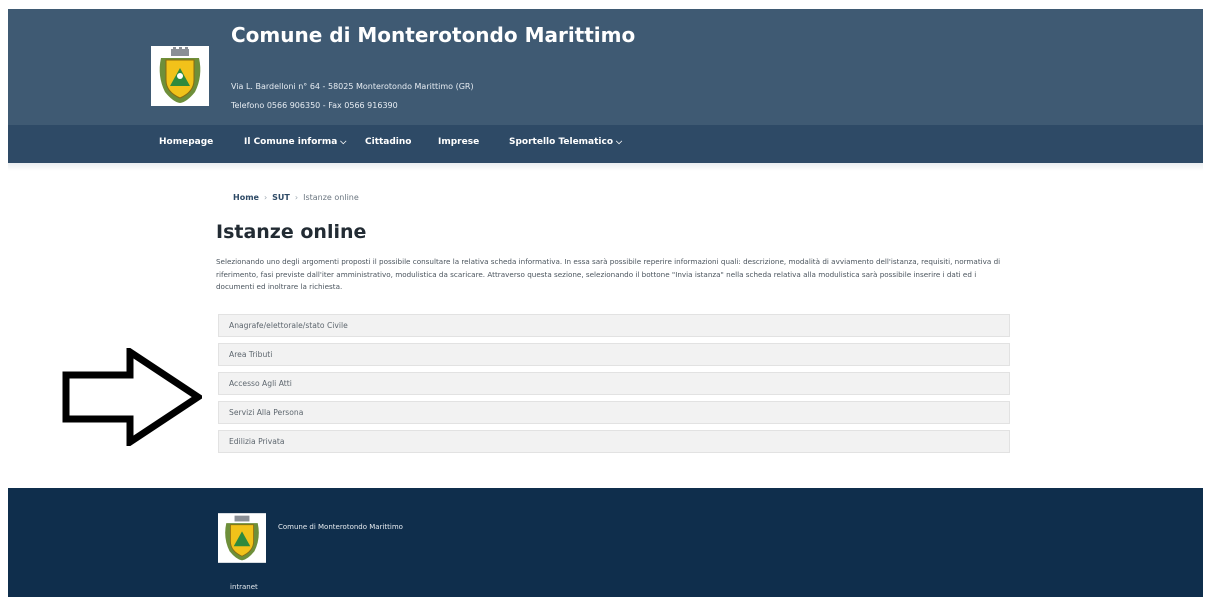 Image resolution: width=1207 pixels, height=597 pixels. Describe the element at coordinates (244, 587) in the screenshot. I see `footer-intranet-link: intranet` at that location.